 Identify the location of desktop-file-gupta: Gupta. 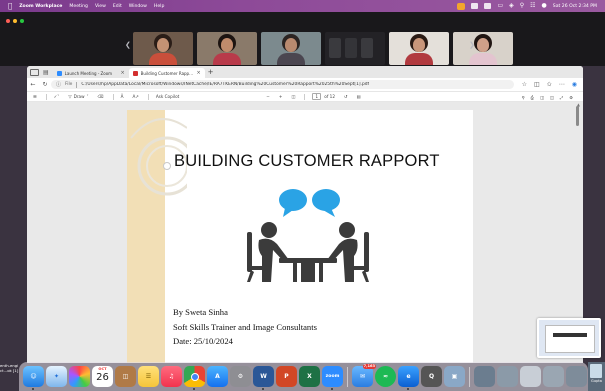
(596, 376).